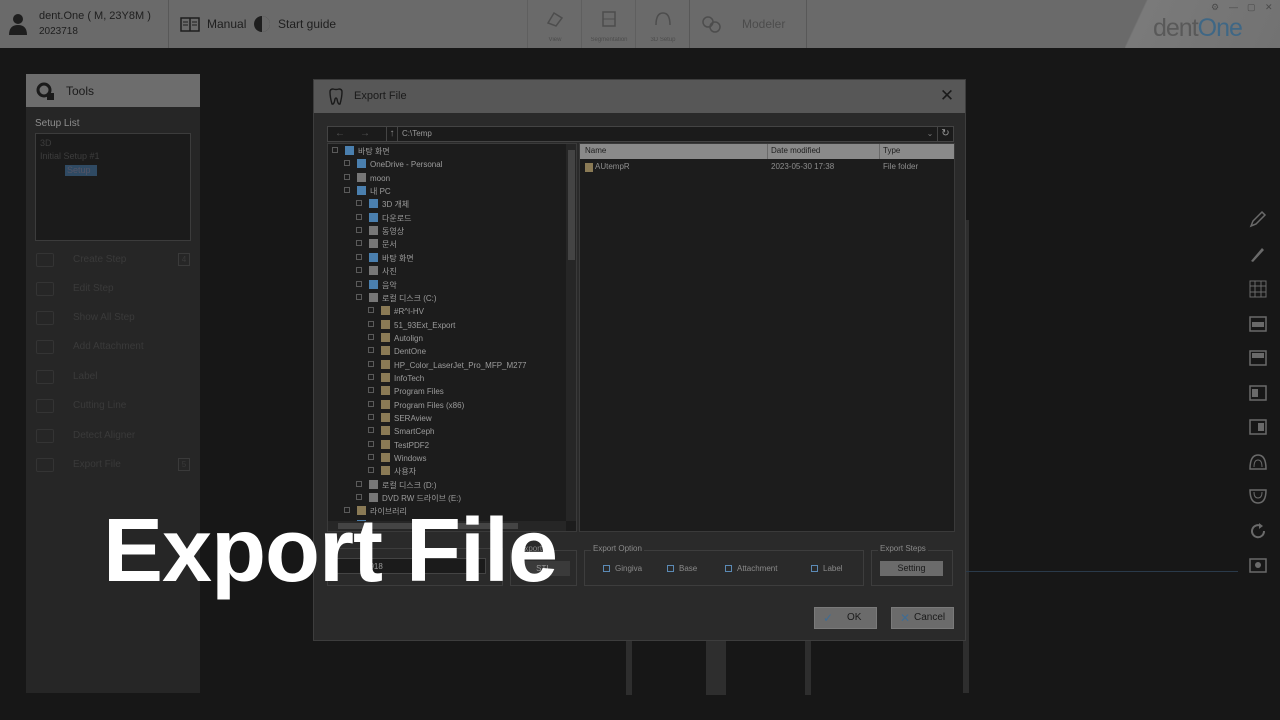  What do you see at coordinates (767, 168) in the screenshot?
I see `file-row: AUtempR 2023-05-30 17:38 File folder` at bounding box center [767, 168].